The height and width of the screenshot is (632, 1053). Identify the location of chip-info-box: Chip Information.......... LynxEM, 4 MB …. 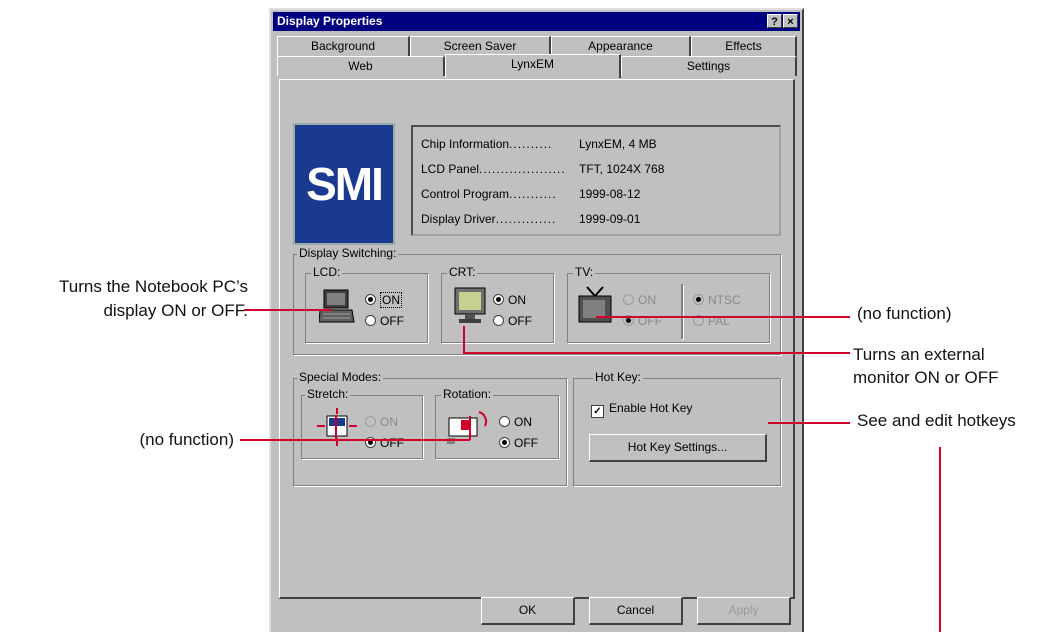
(596, 180).